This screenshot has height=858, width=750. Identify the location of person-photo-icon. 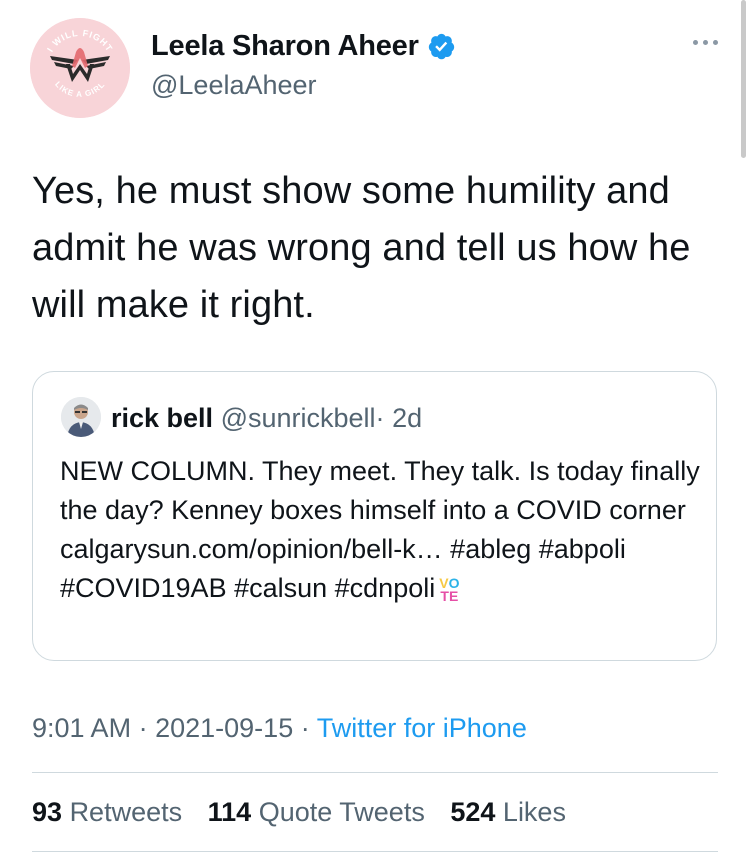
(81, 417).